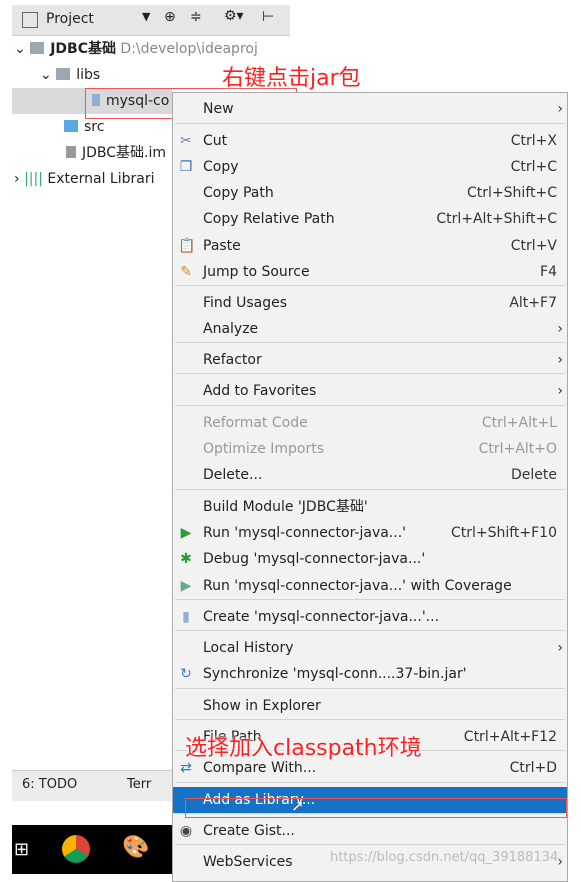  Describe the element at coordinates (232, 360) in the screenshot. I see `menu-item-label: Refactor` at that location.